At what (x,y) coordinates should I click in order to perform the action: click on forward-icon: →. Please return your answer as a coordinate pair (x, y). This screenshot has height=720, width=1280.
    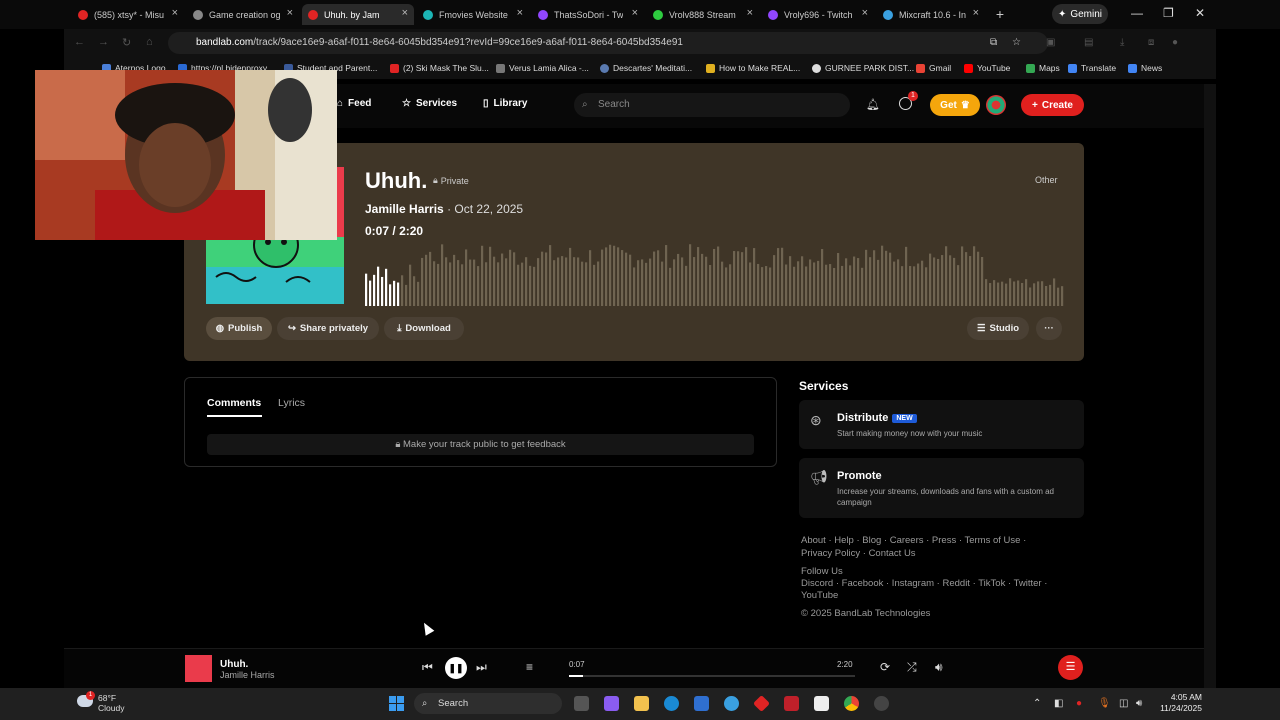
    Looking at the image, I should click on (103, 42).